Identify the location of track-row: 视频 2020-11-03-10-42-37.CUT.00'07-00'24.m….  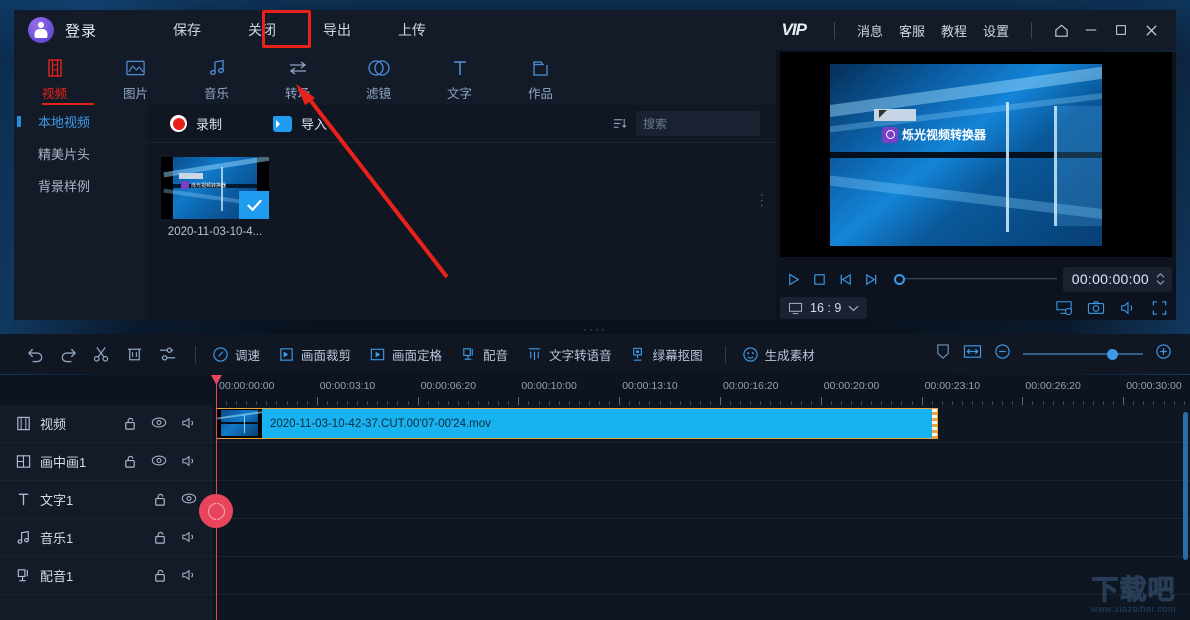
(595, 424).